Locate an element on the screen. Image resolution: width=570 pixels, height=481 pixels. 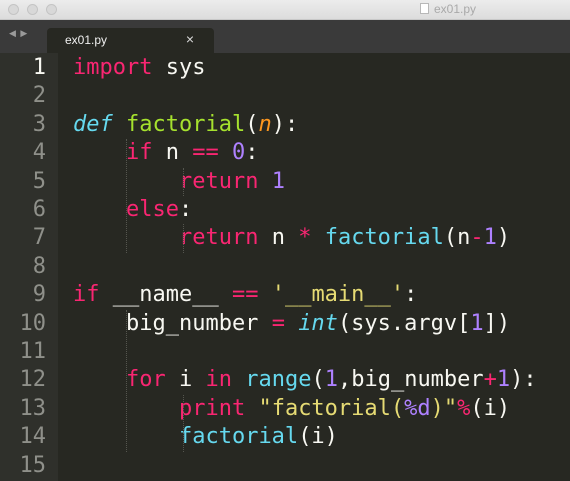
tab-ex01-py: ex01.py × is located at coordinates (130, 40).